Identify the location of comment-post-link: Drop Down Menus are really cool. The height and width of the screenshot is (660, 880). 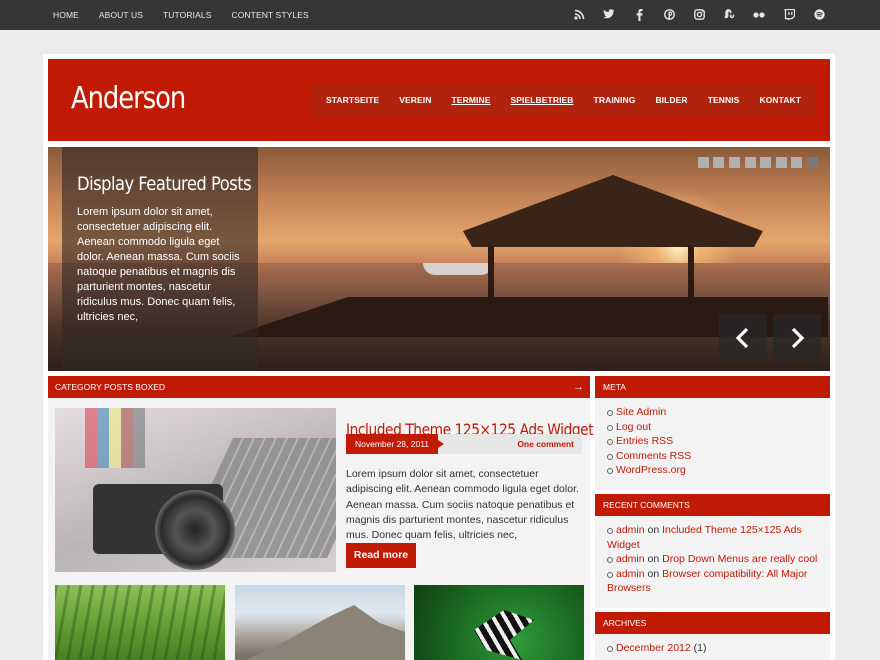
(739, 559).